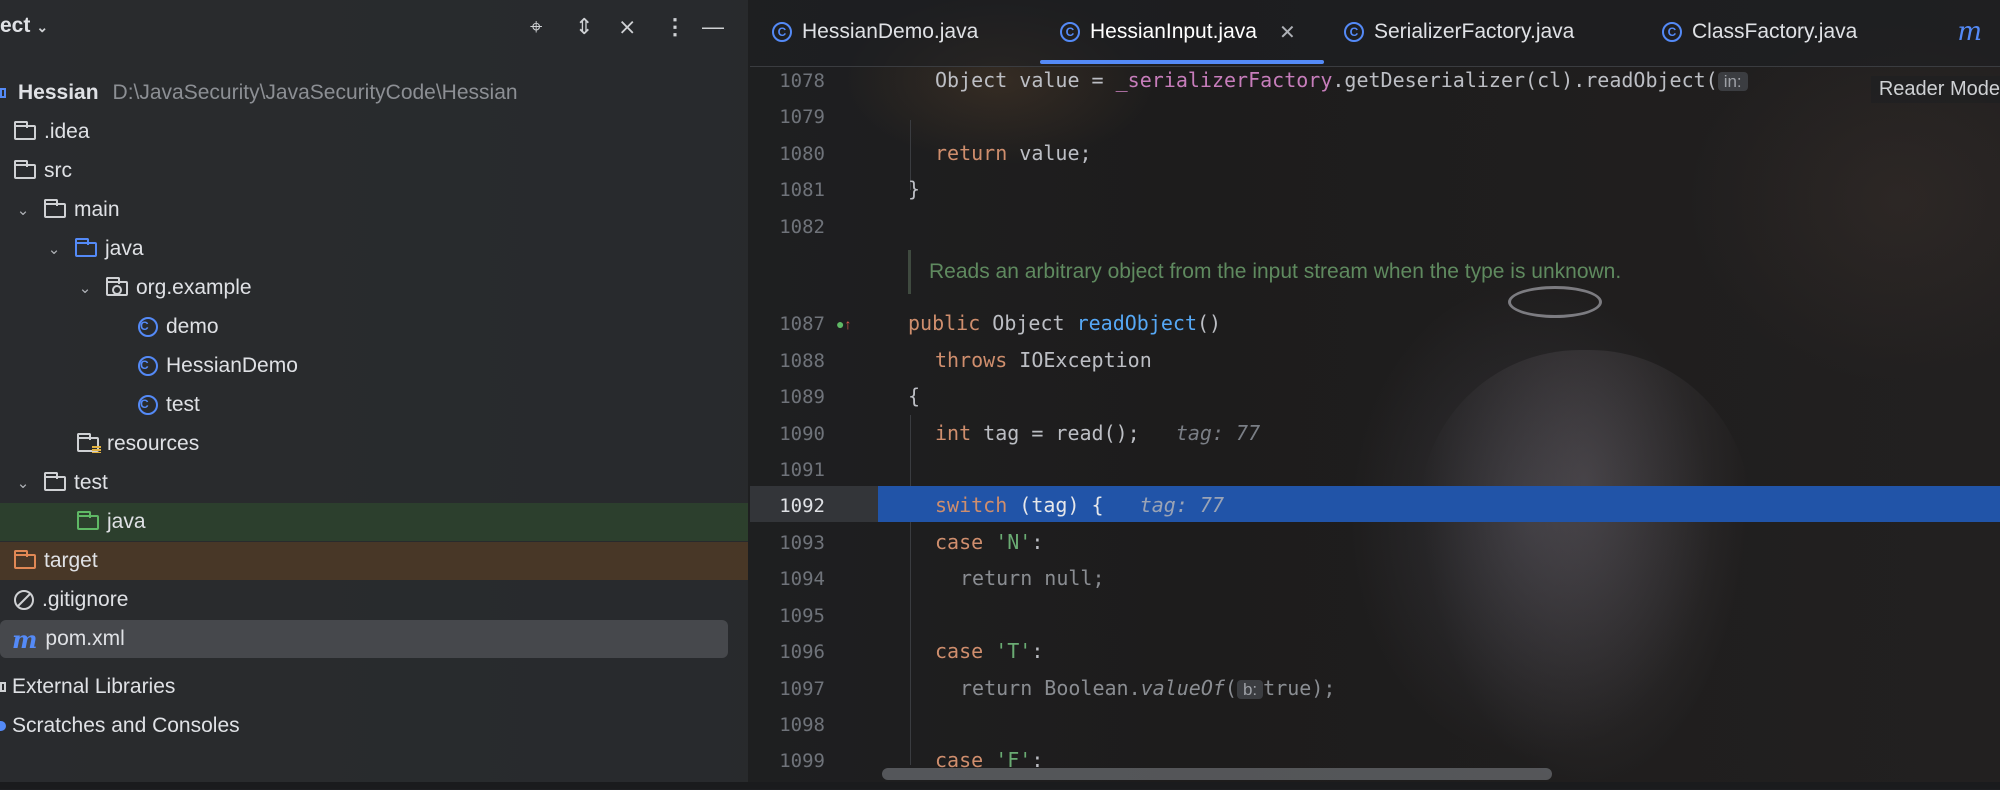 This screenshot has width=2000, height=790. What do you see at coordinates (989, 542) in the screenshot?
I see `code-line: case 'N':` at bounding box center [989, 542].